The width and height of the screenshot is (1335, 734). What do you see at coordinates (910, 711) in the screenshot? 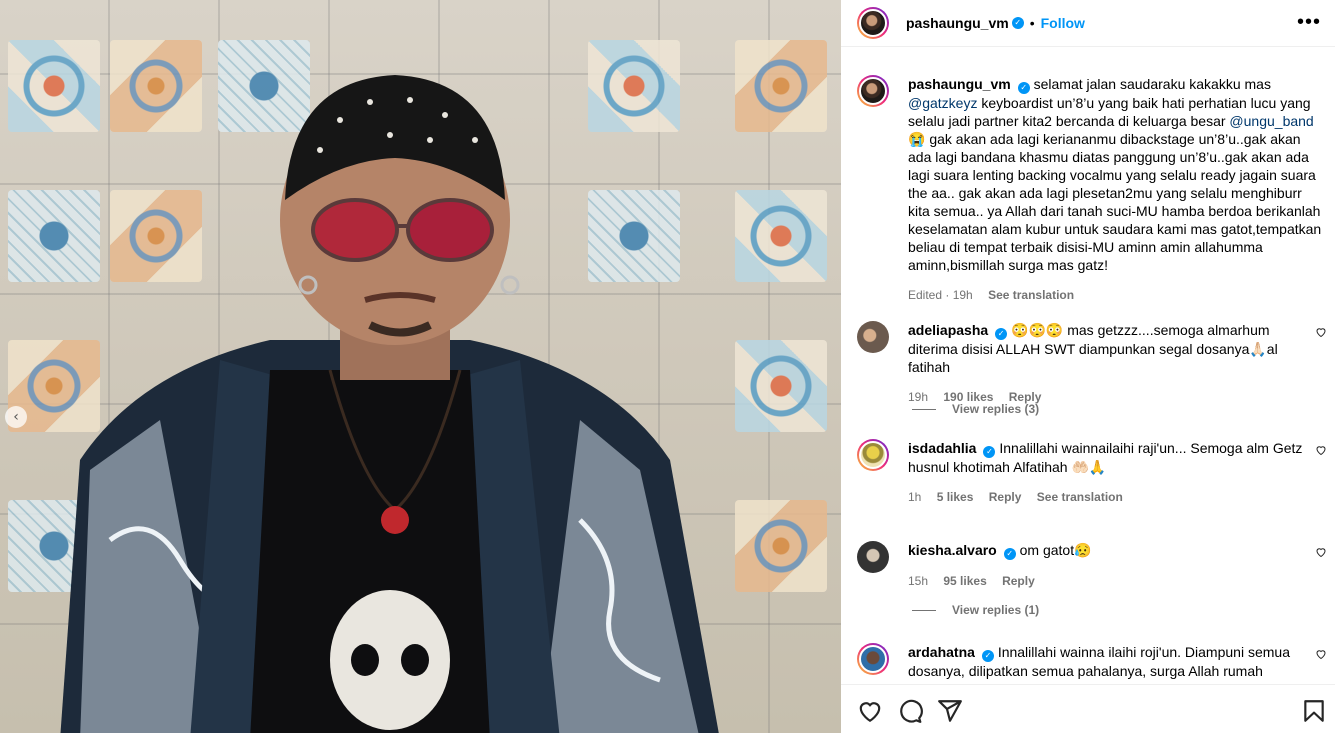
I see `comment-icon` at bounding box center [910, 711].